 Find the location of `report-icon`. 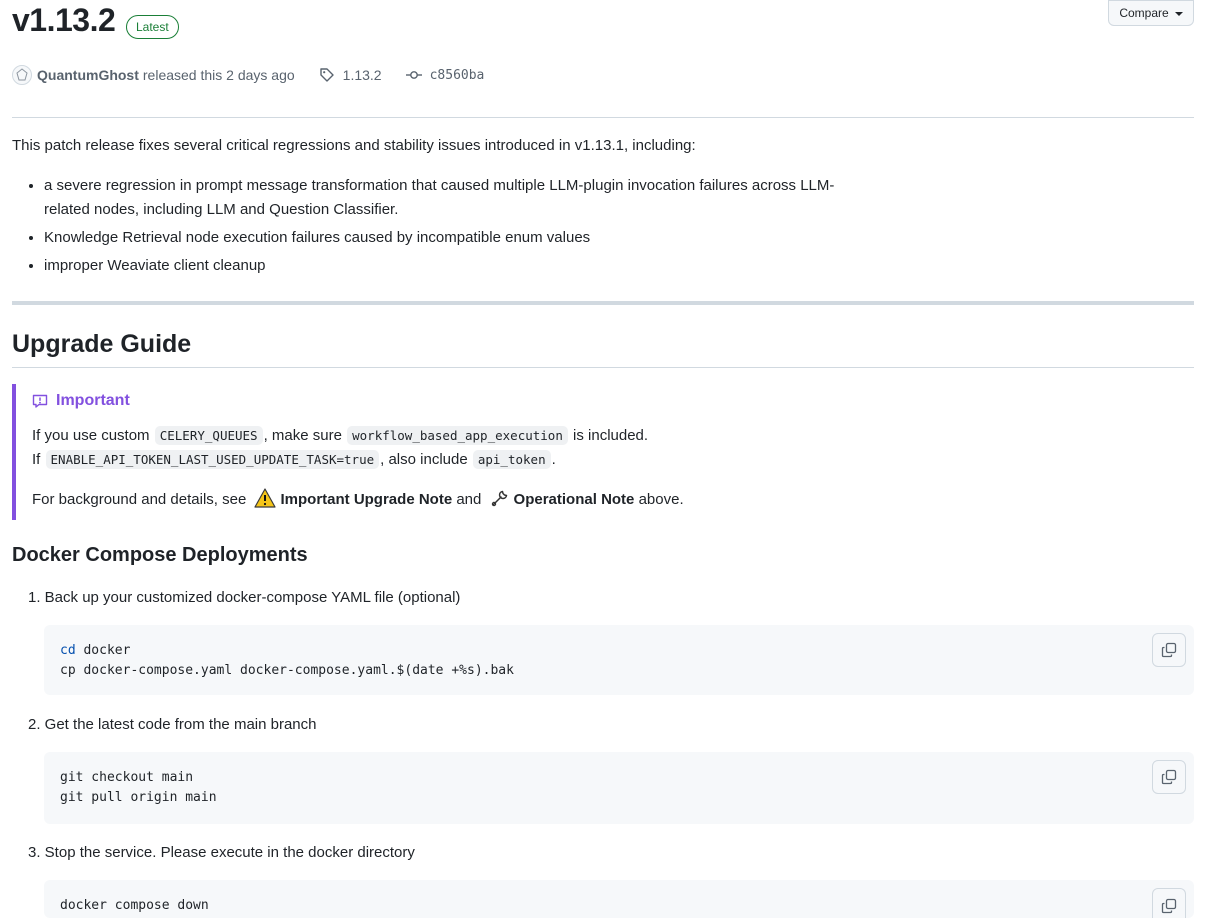

report-icon is located at coordinates (40, 401).